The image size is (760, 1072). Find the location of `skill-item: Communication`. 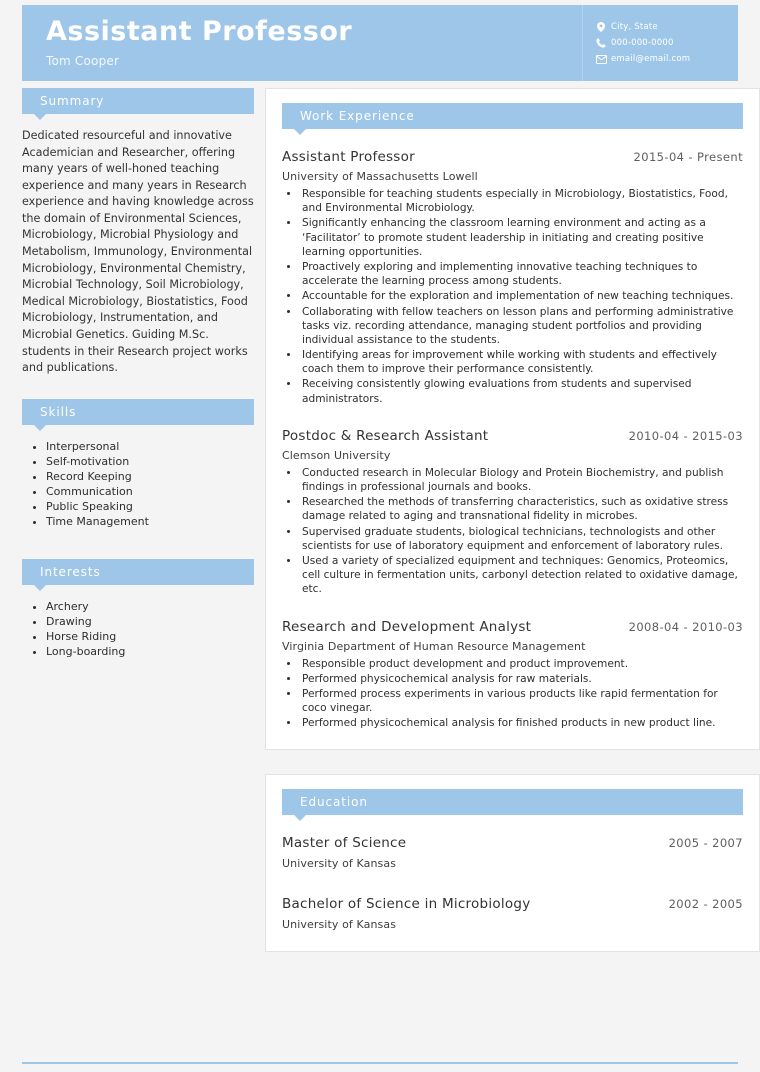

skill-item: Communication is located at coordinates (150, 491).